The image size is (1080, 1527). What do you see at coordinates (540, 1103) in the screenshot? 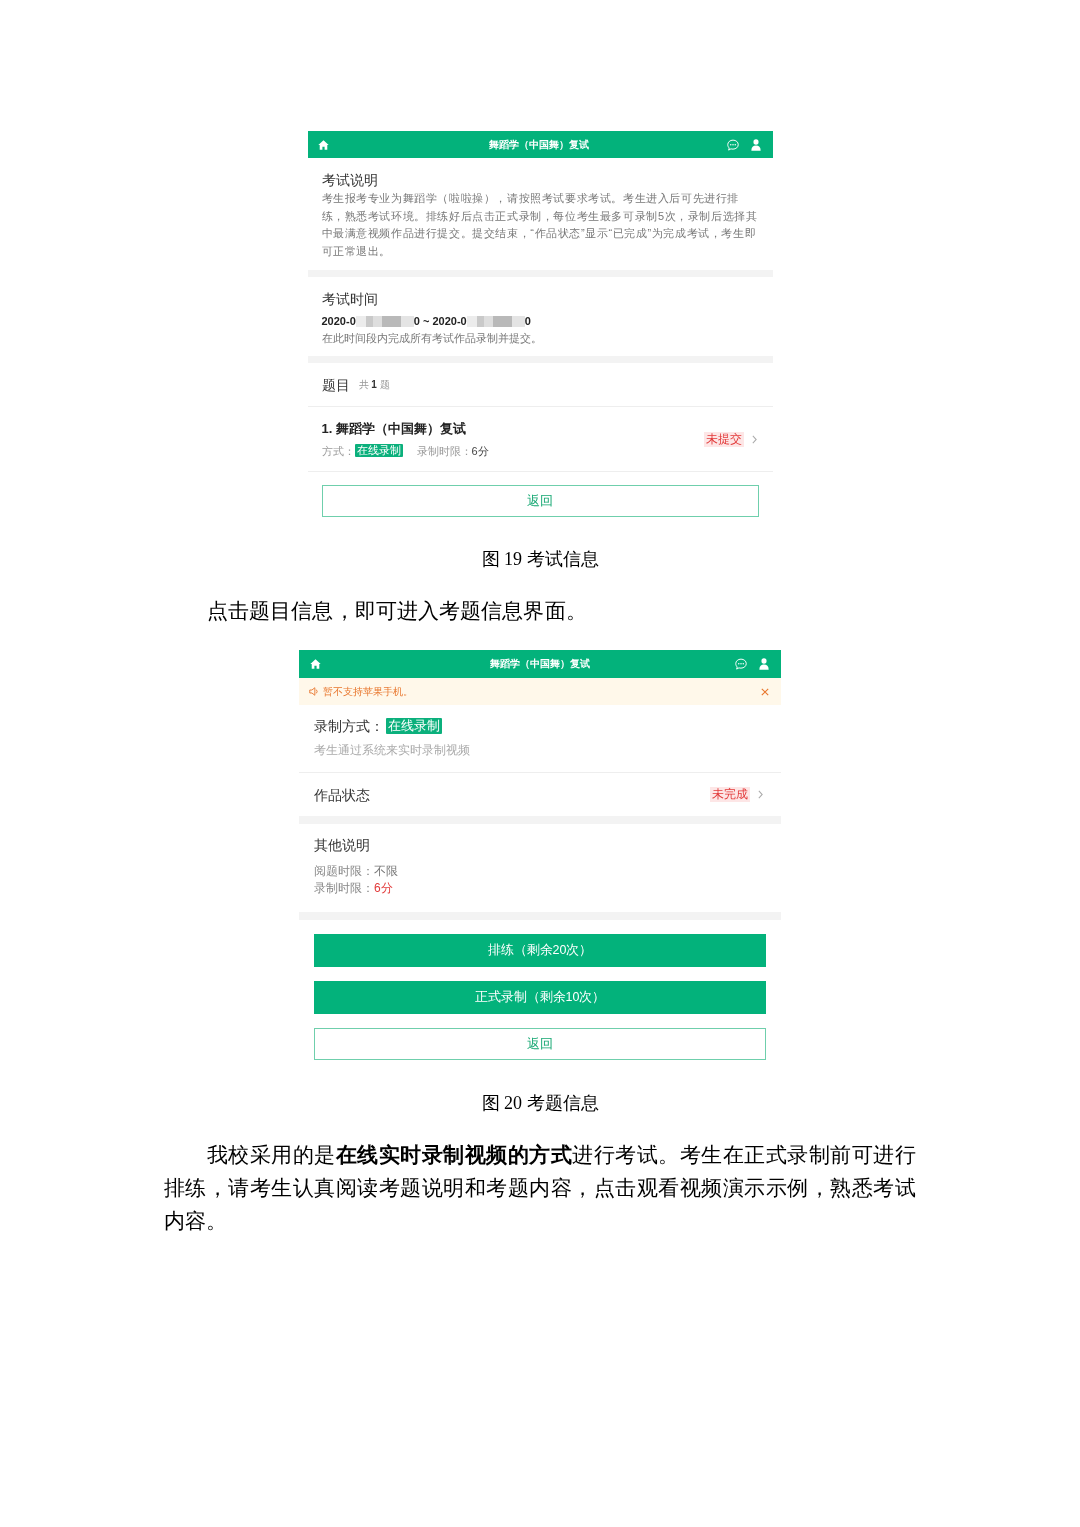
I see `figure-caption: 图 20 考题信息` at bounding box center [540, 1103].